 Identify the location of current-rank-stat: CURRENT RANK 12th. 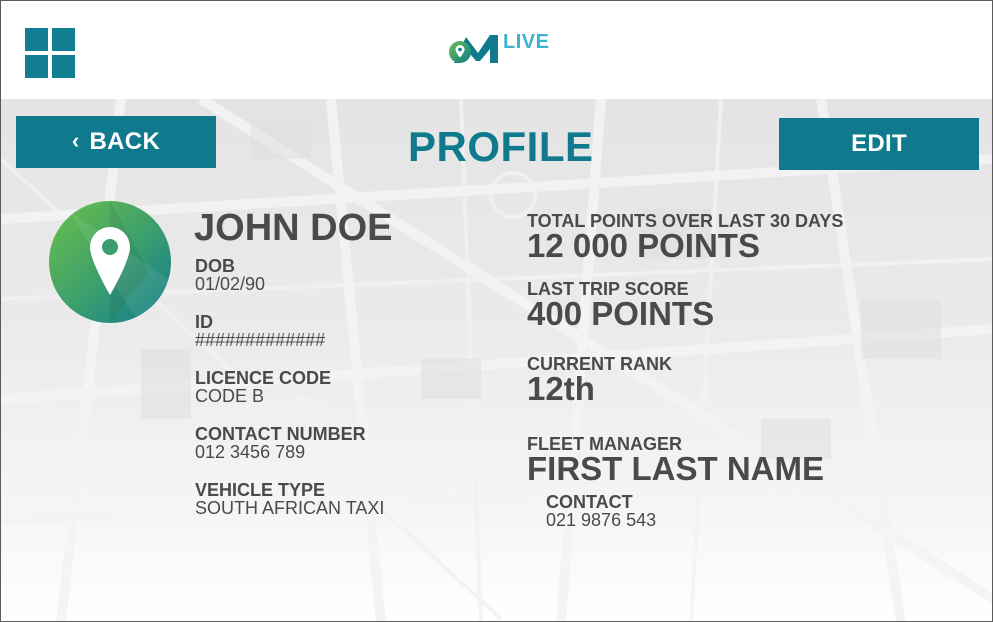
(599, 381).